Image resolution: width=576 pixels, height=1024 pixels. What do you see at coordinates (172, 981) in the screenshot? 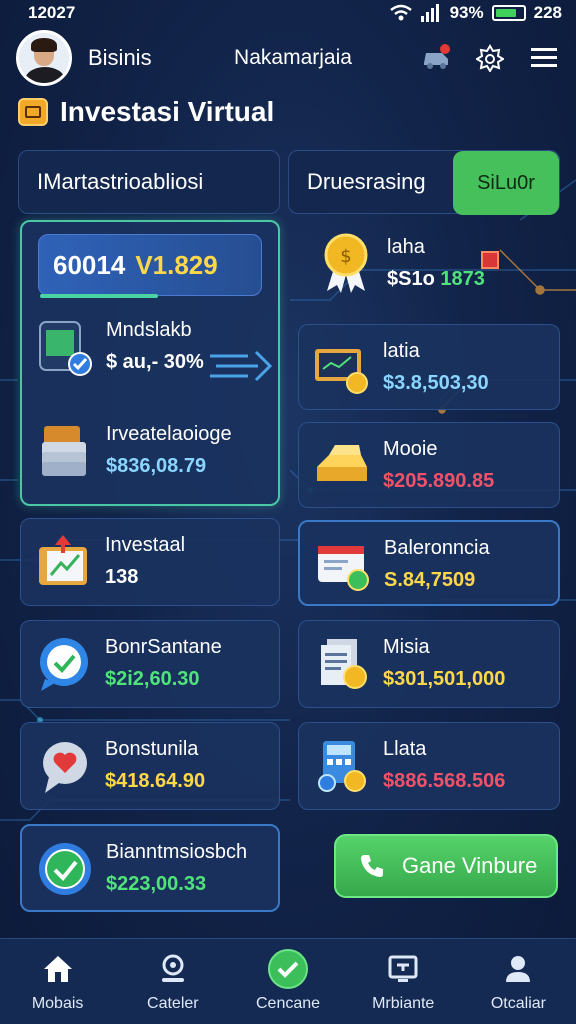
I see `nav-item-cateler: Cateler` at bounding box center [172, 981].